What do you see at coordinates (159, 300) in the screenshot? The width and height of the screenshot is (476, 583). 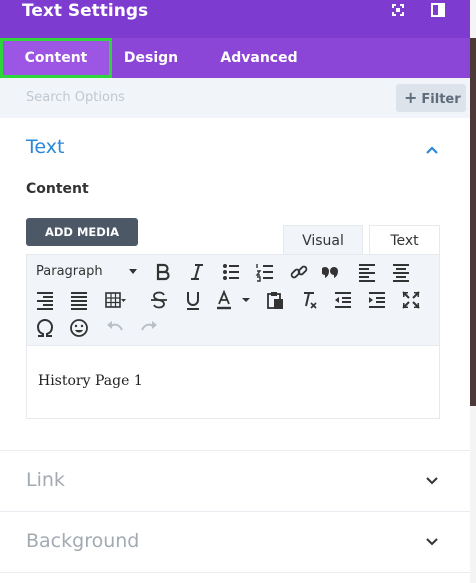 I see `strikethrough-icon` at bounding box center [159, 300].